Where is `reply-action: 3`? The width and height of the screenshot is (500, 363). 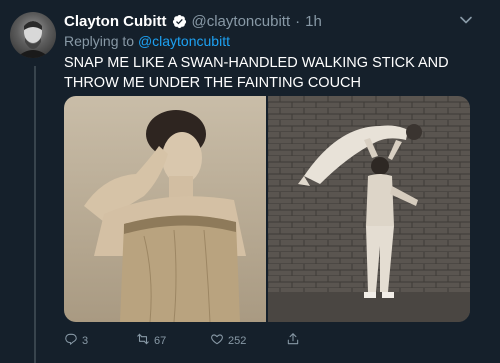
reply-action: 3 is located at coordinates (76, 340).